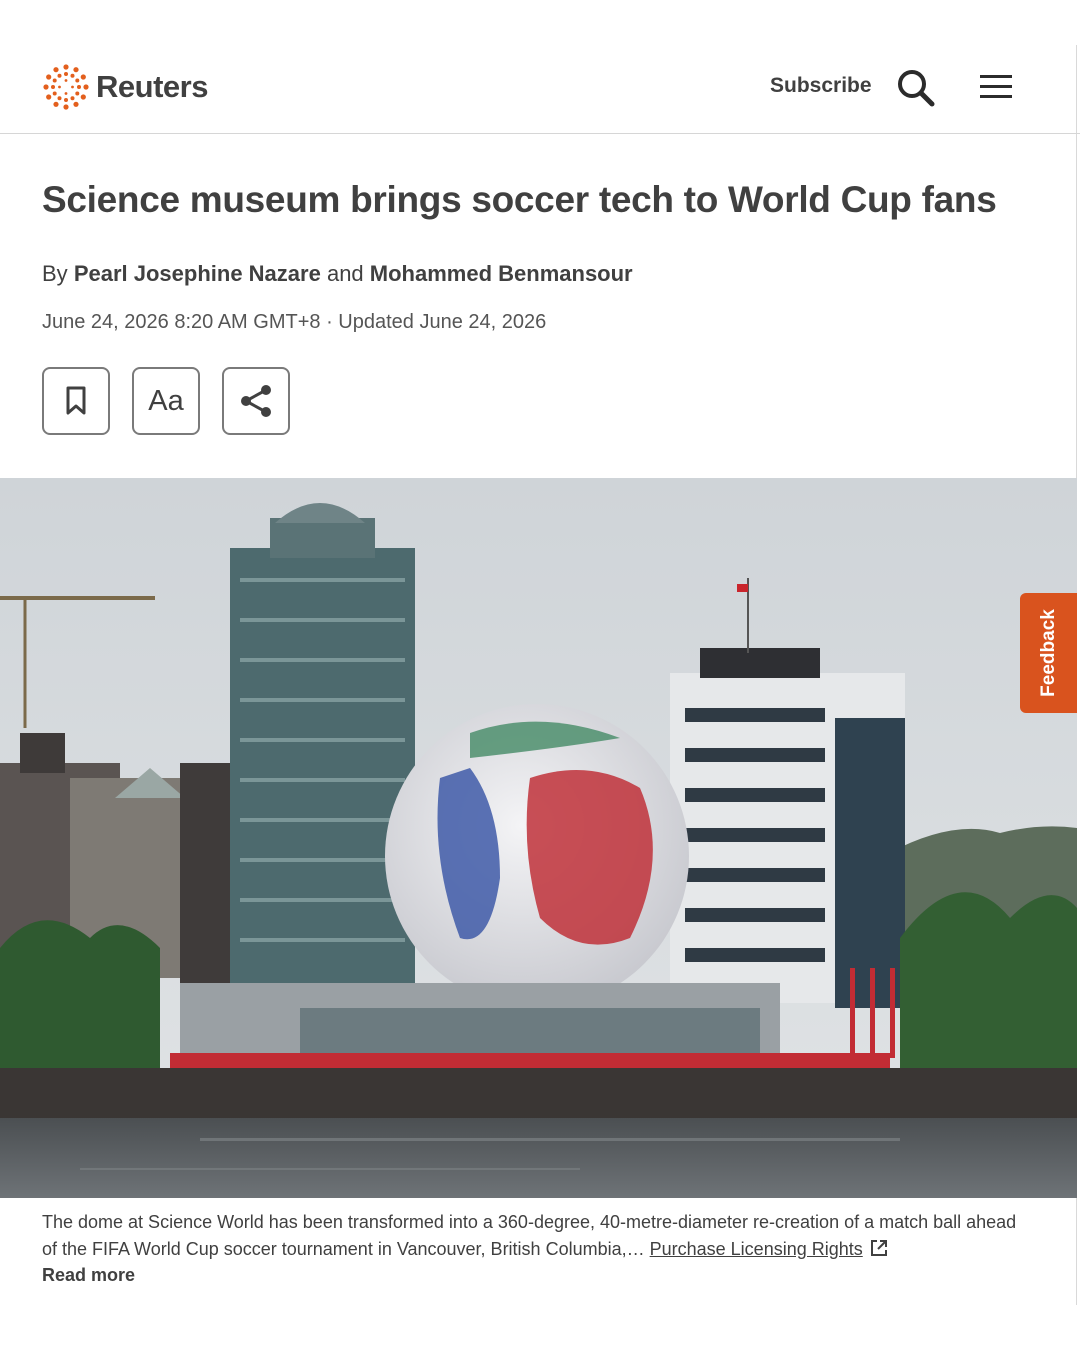 This screenshot has height=1350, width=1080. I want to click on site-header: Reuters Subscribe, so click(540, 82).